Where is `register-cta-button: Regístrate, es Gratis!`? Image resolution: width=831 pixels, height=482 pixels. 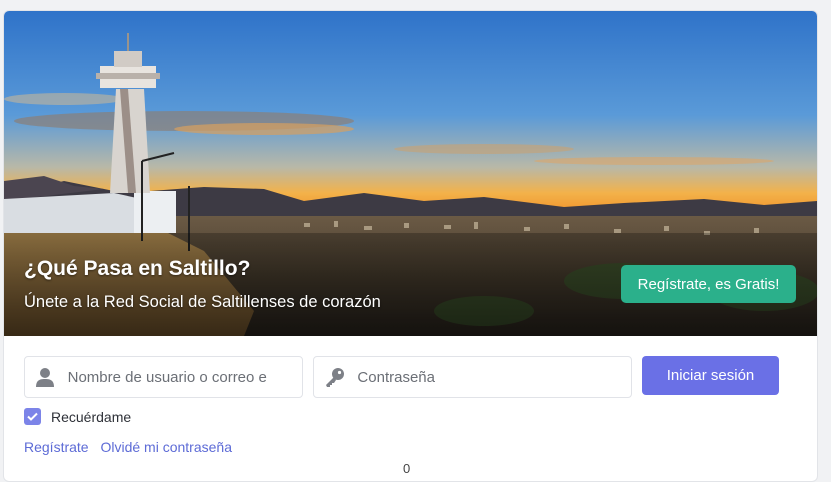
register-cta-button: Regístrate, es Gratis! is located at coordinates (708, 284).